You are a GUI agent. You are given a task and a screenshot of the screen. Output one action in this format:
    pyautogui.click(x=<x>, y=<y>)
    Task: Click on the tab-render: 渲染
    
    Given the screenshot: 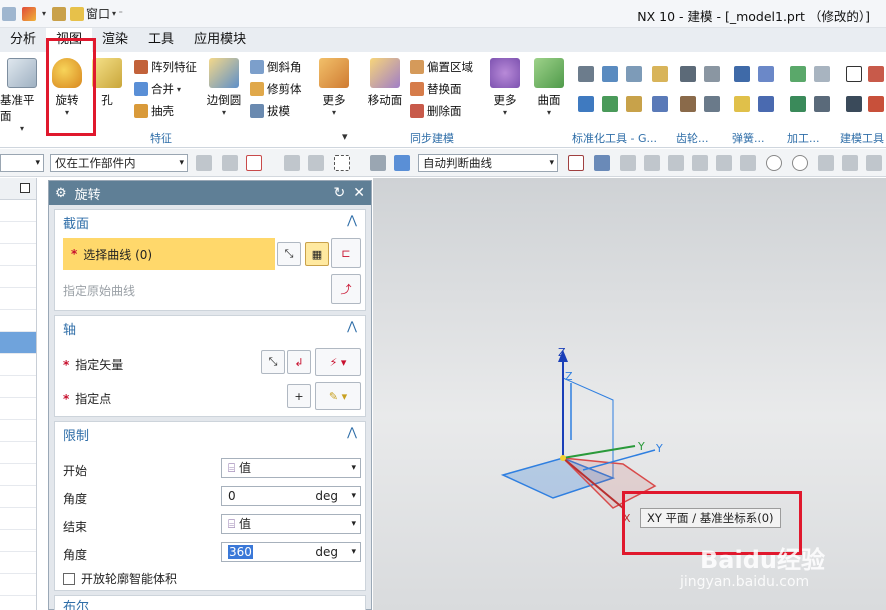 What is the action you would take?
    pyautogui.click(x=115, y=40)
    